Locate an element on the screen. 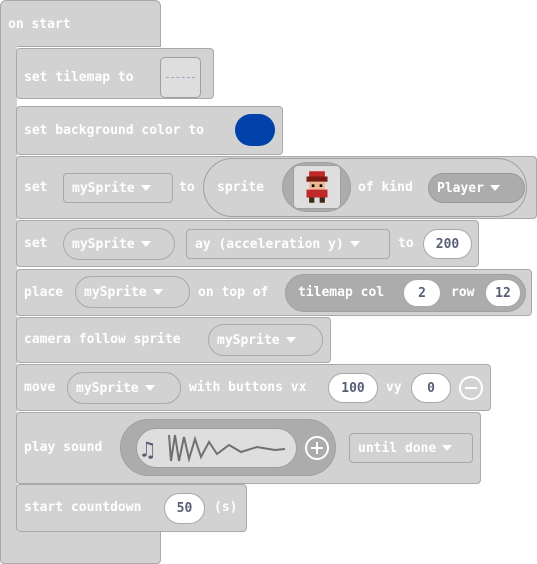 The height and width of the screenshot is (564, 537). col-input: 2 is located at coordinates (422, 293).